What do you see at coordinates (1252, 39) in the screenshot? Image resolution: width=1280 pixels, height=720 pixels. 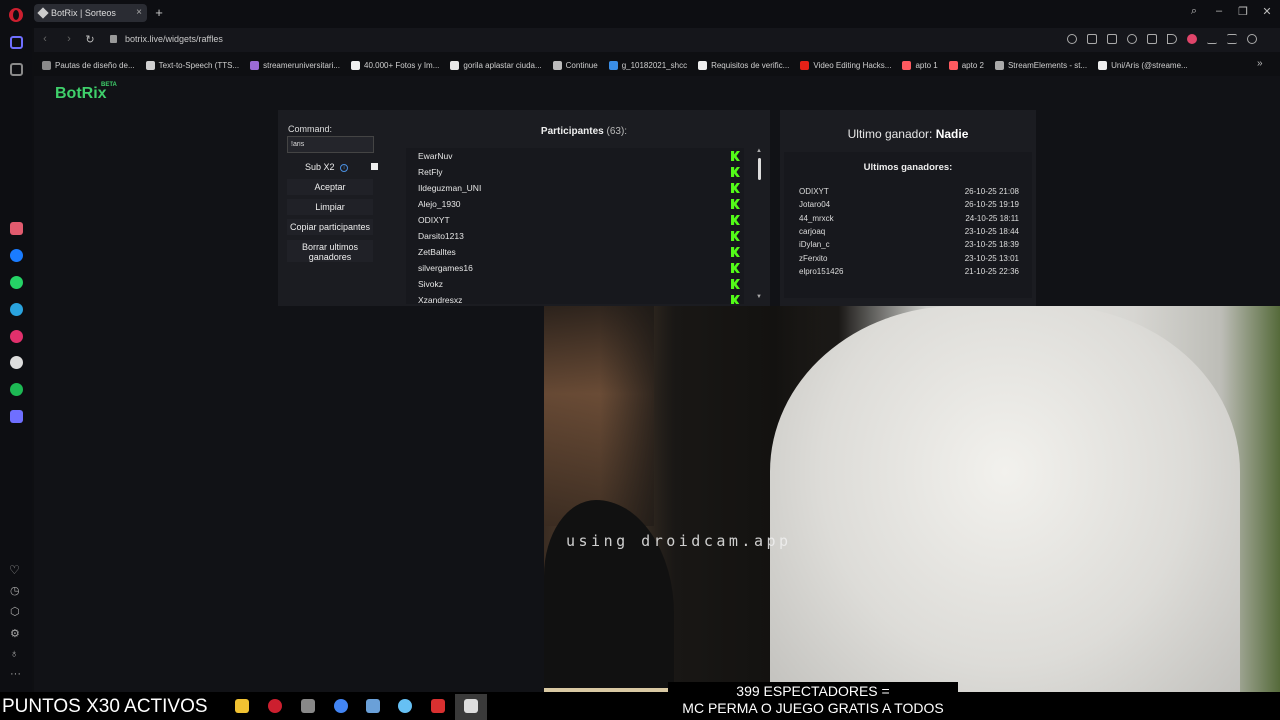 I see `profile-icon` at bounding box center [1252, 39].